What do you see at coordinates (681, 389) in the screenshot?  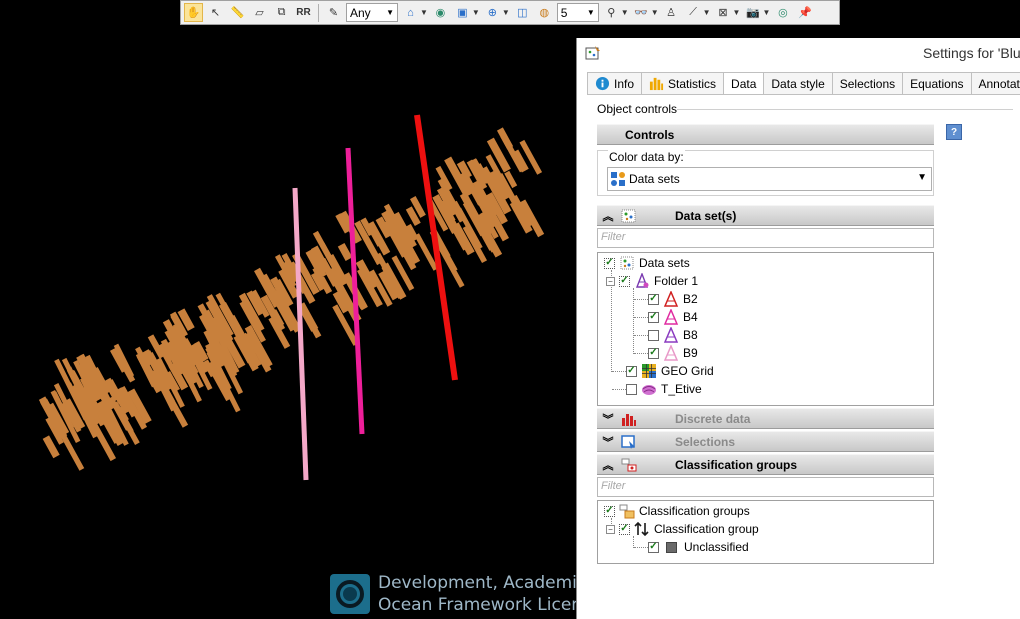 I see `tree-node-label: T_Etive` at bounding box center [681, 389].